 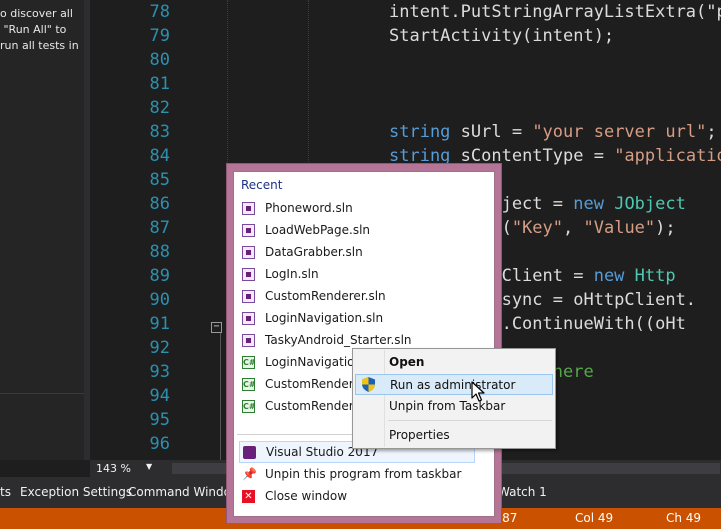 What do you see at coordinates (478, 391) in the screenshot?
I see `mouse-cursor-icon` at bounding box center [478, 391].